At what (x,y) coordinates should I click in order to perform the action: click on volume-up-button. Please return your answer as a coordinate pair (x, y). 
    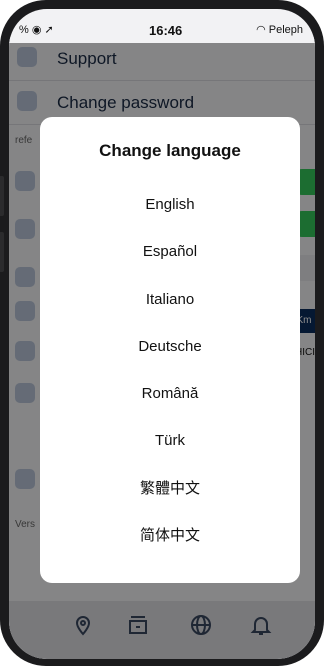
    Looking at the image, I should click on (2, 196).